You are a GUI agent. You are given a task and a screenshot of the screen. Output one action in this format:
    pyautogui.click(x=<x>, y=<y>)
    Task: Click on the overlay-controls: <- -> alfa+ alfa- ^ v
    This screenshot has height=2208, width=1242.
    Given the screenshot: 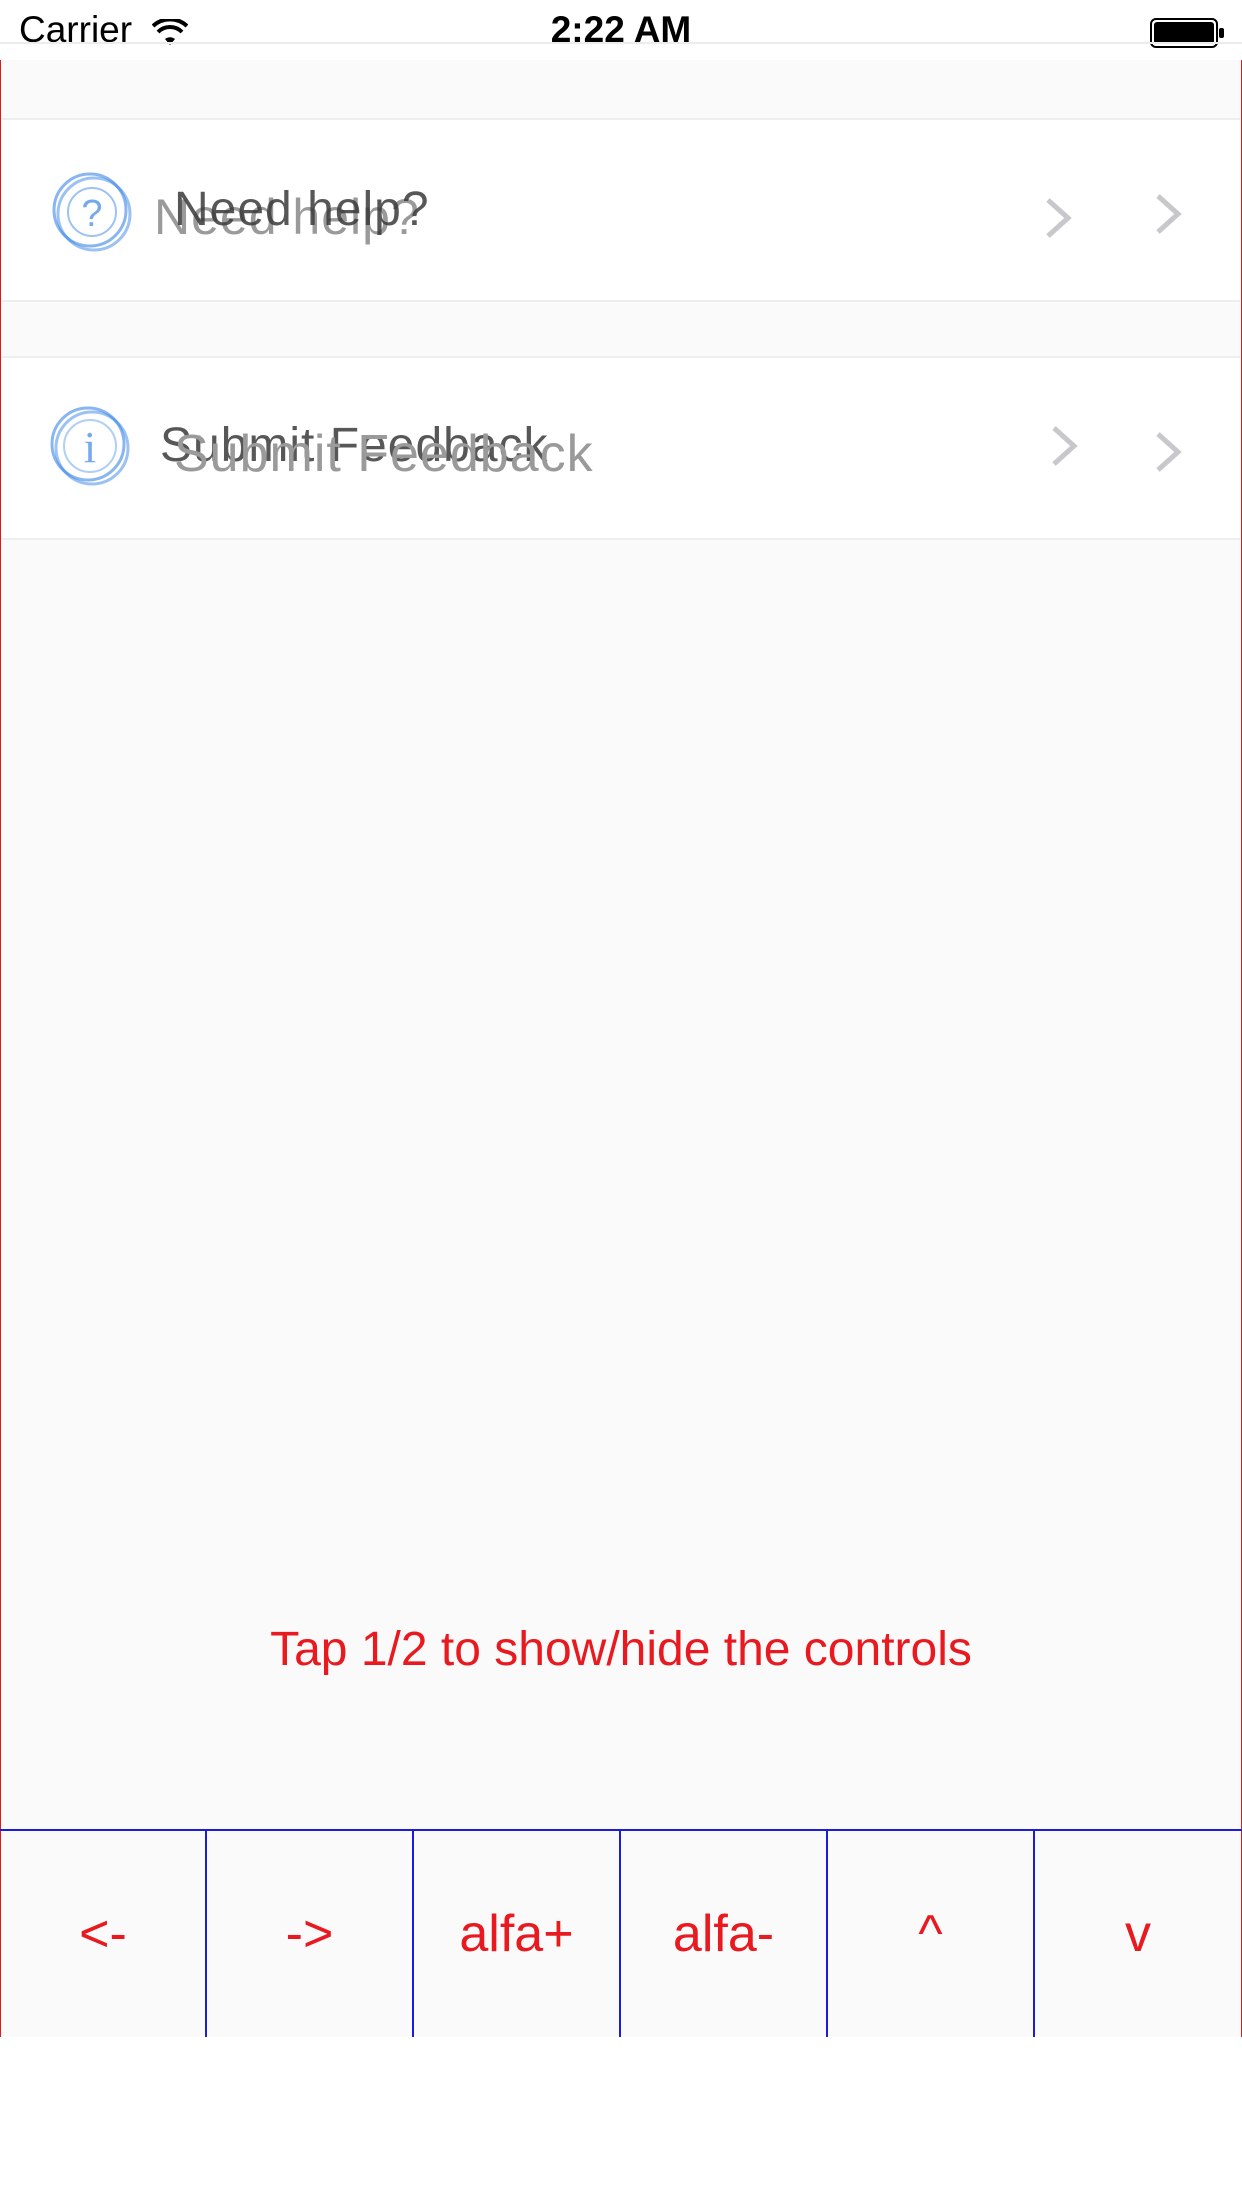 What is the action you would take?
    pyautogui.click(x=621, y=1933)
    